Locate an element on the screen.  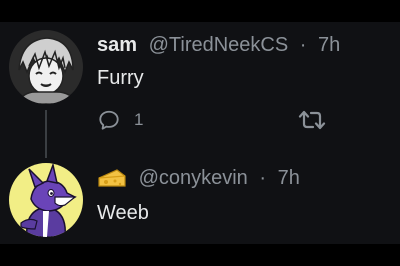
display-name: sam is located at coordinates (117, 45).